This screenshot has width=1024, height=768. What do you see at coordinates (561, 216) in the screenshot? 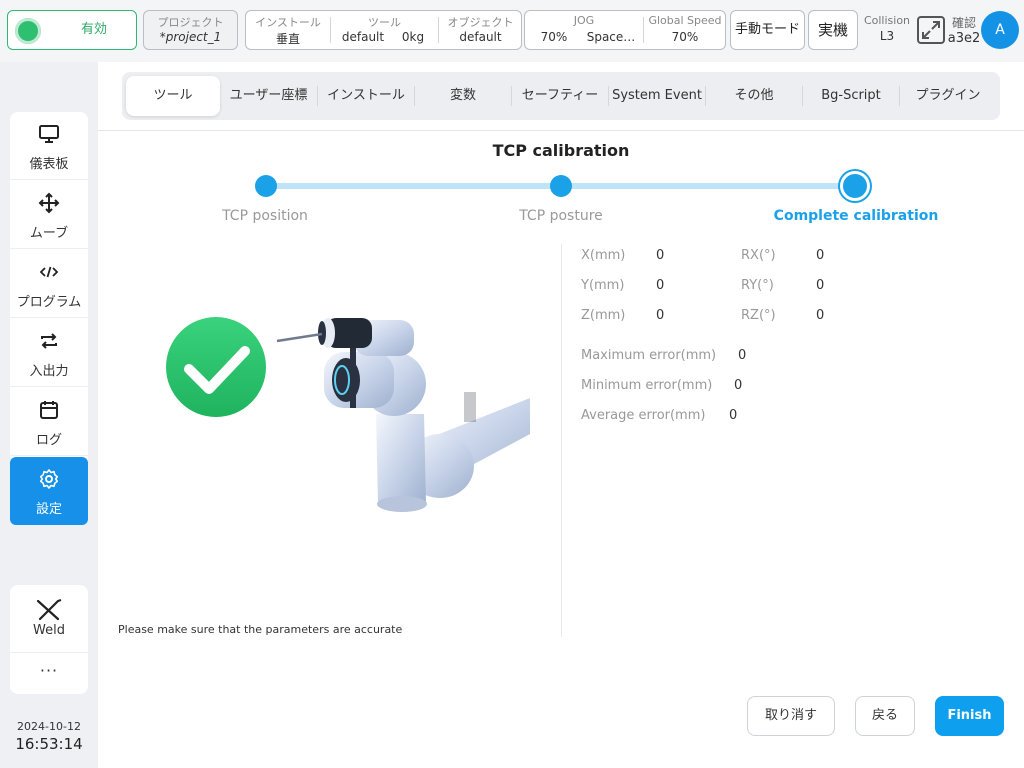
I see `step-2-label: TCP posture` at bounding box center [561, 216].